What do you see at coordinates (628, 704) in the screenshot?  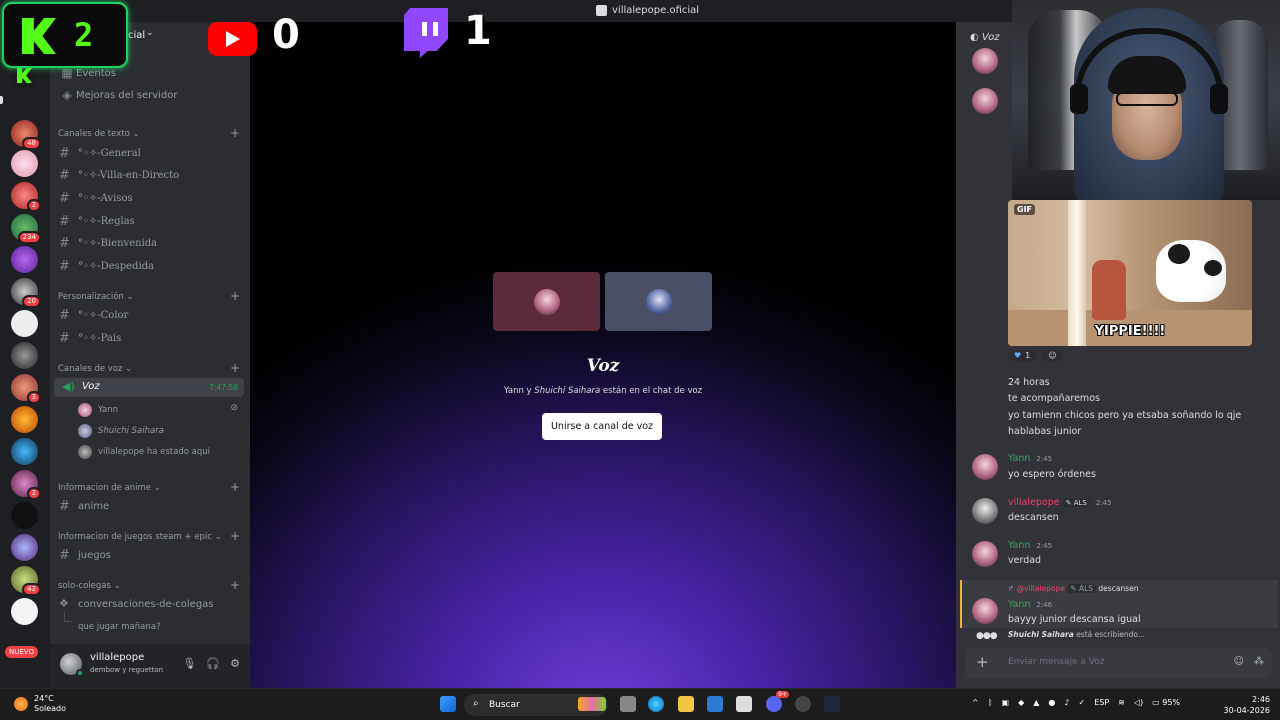 I see `task-view-icon` at bounding box center [628, 704].